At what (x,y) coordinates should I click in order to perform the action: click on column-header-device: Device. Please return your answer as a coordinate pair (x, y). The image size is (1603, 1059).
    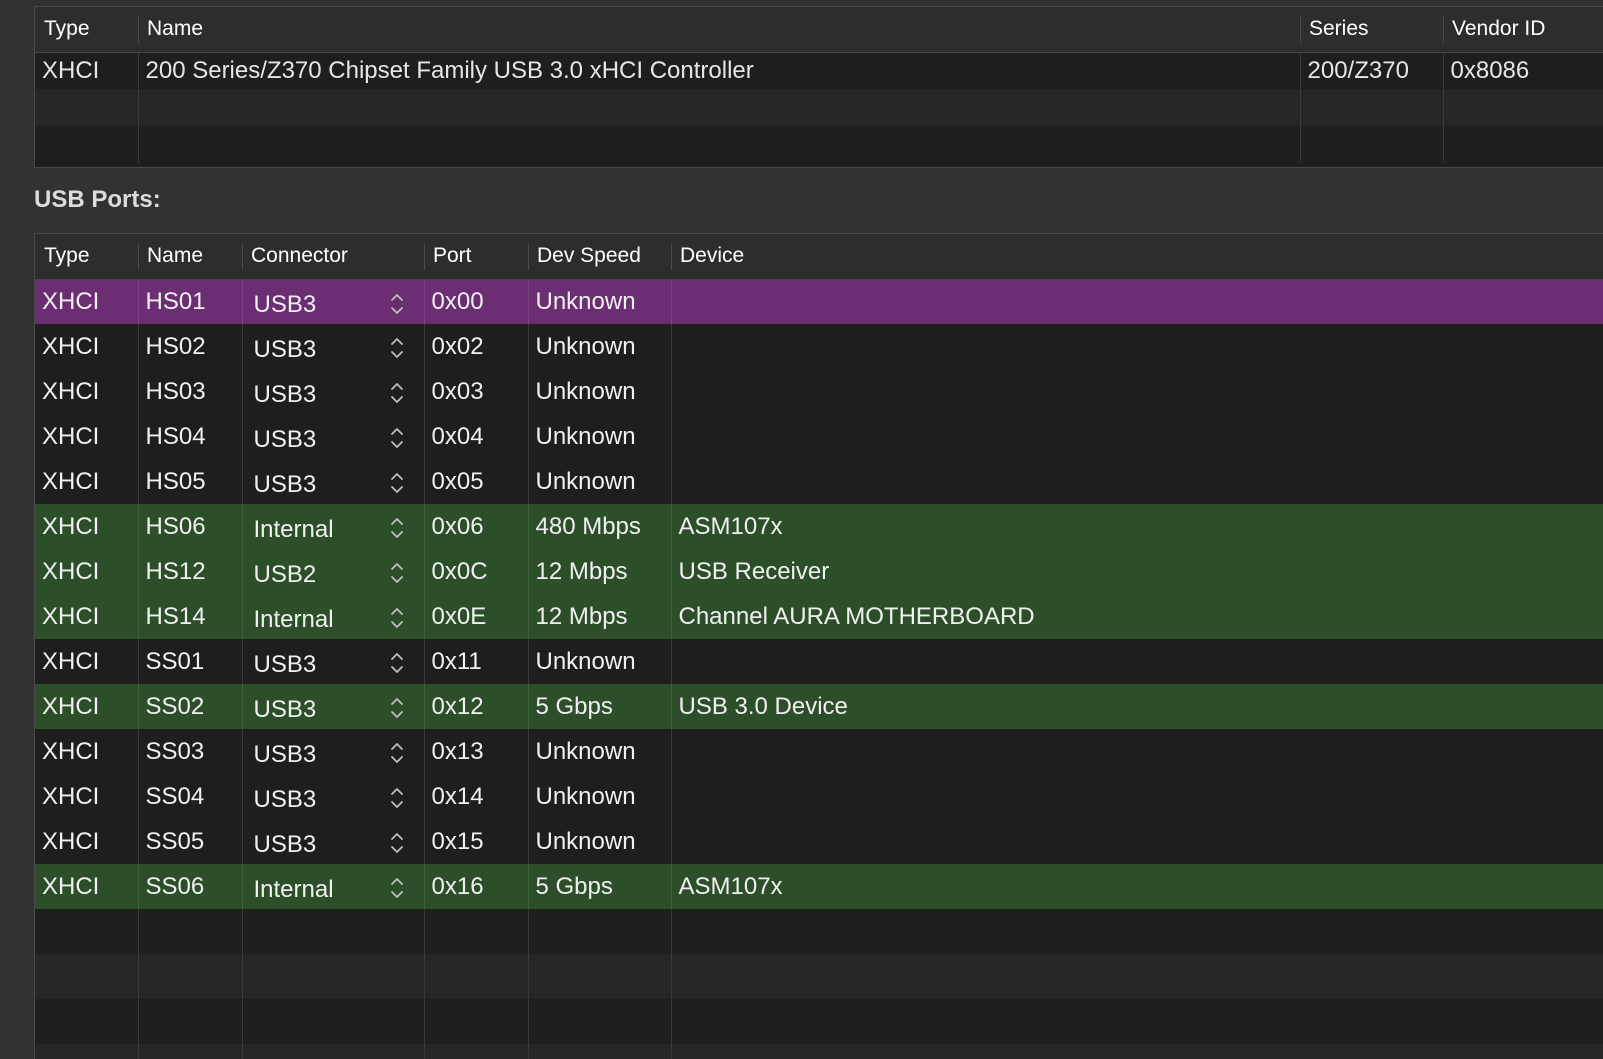
    Looking at the image, I should click on (1137, 257).